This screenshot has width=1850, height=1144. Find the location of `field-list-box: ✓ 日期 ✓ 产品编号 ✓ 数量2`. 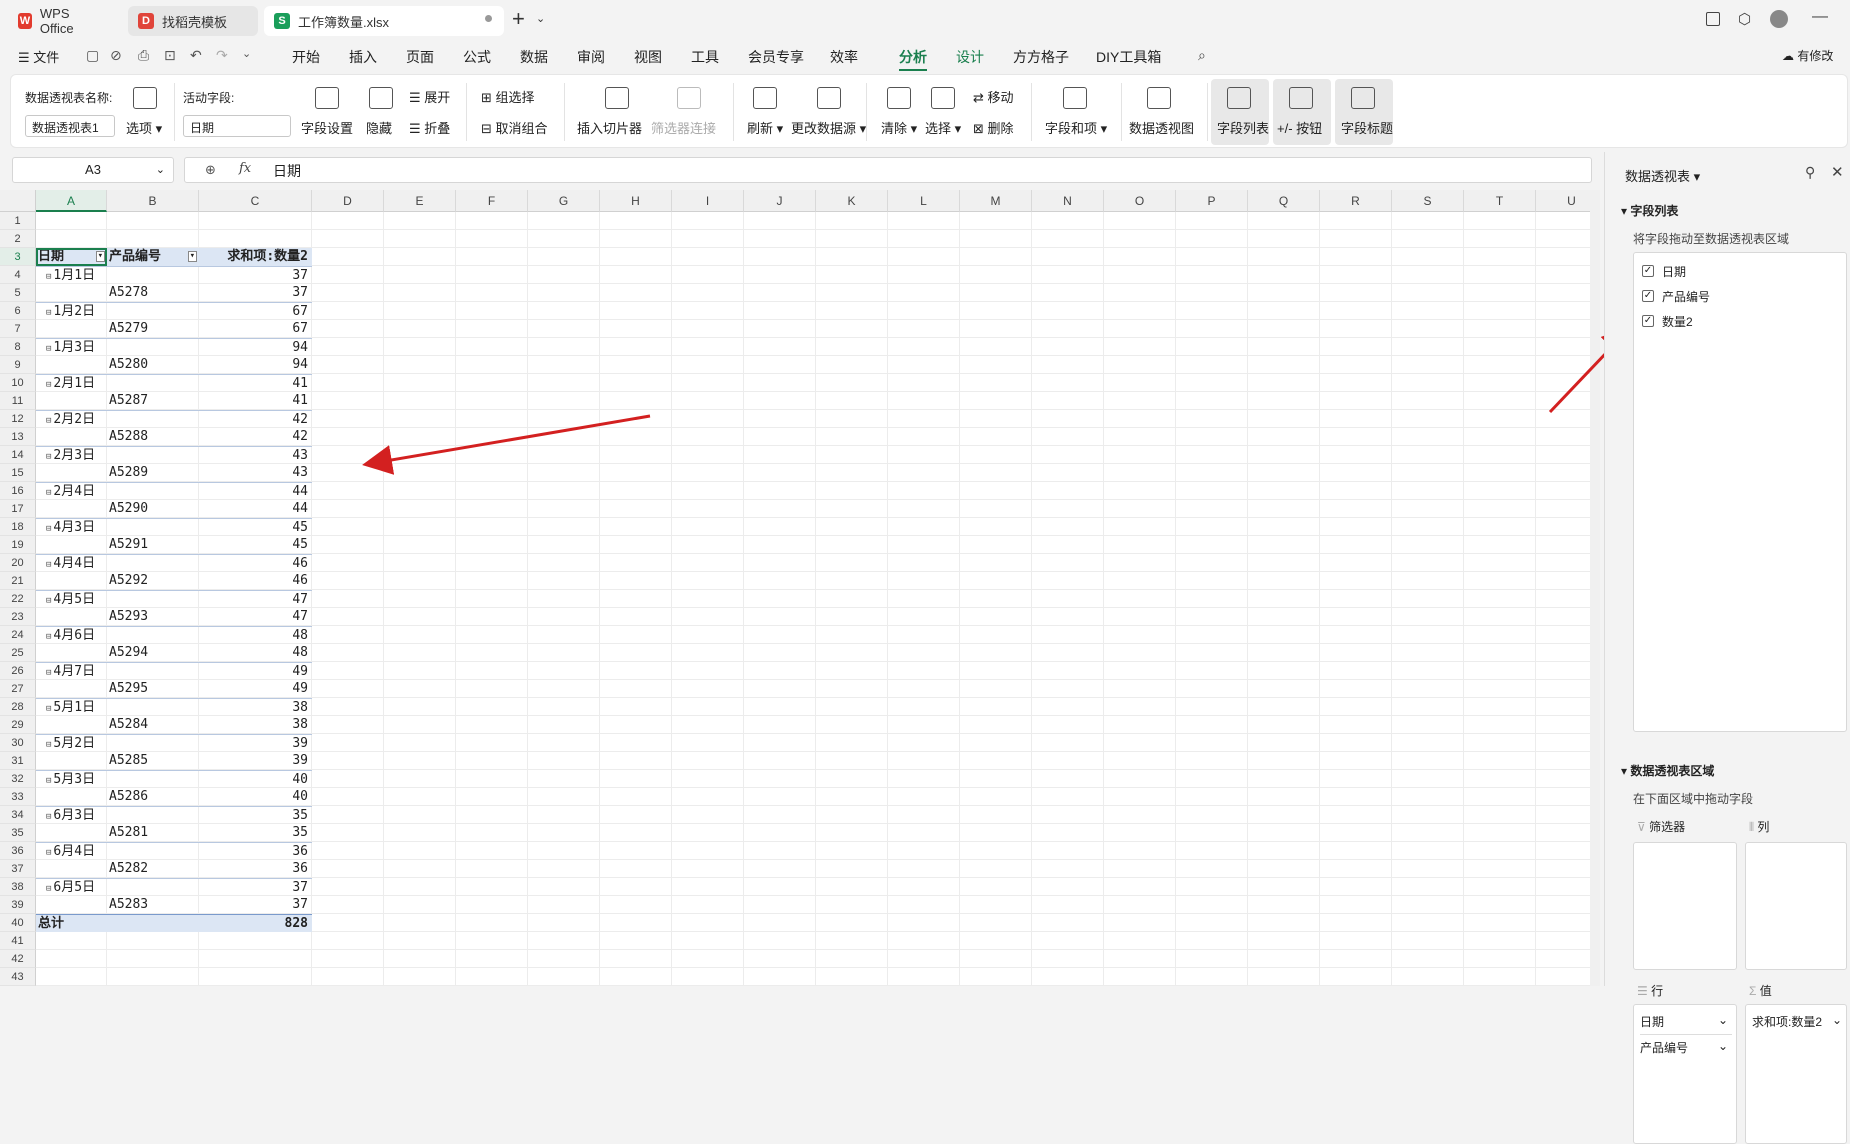

field-list-box: ✓ 日期 ✓ 产品编号 ✓ 数量2 is located at coordinates (1740, 492).